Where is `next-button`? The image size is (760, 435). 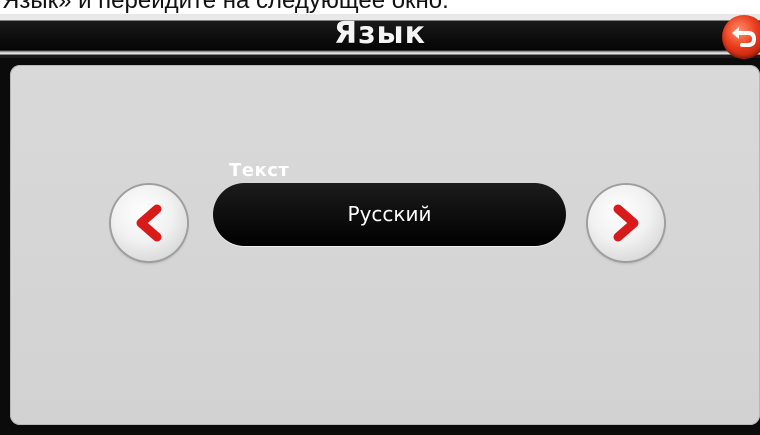
next-button is located at coordinates (626, 223).